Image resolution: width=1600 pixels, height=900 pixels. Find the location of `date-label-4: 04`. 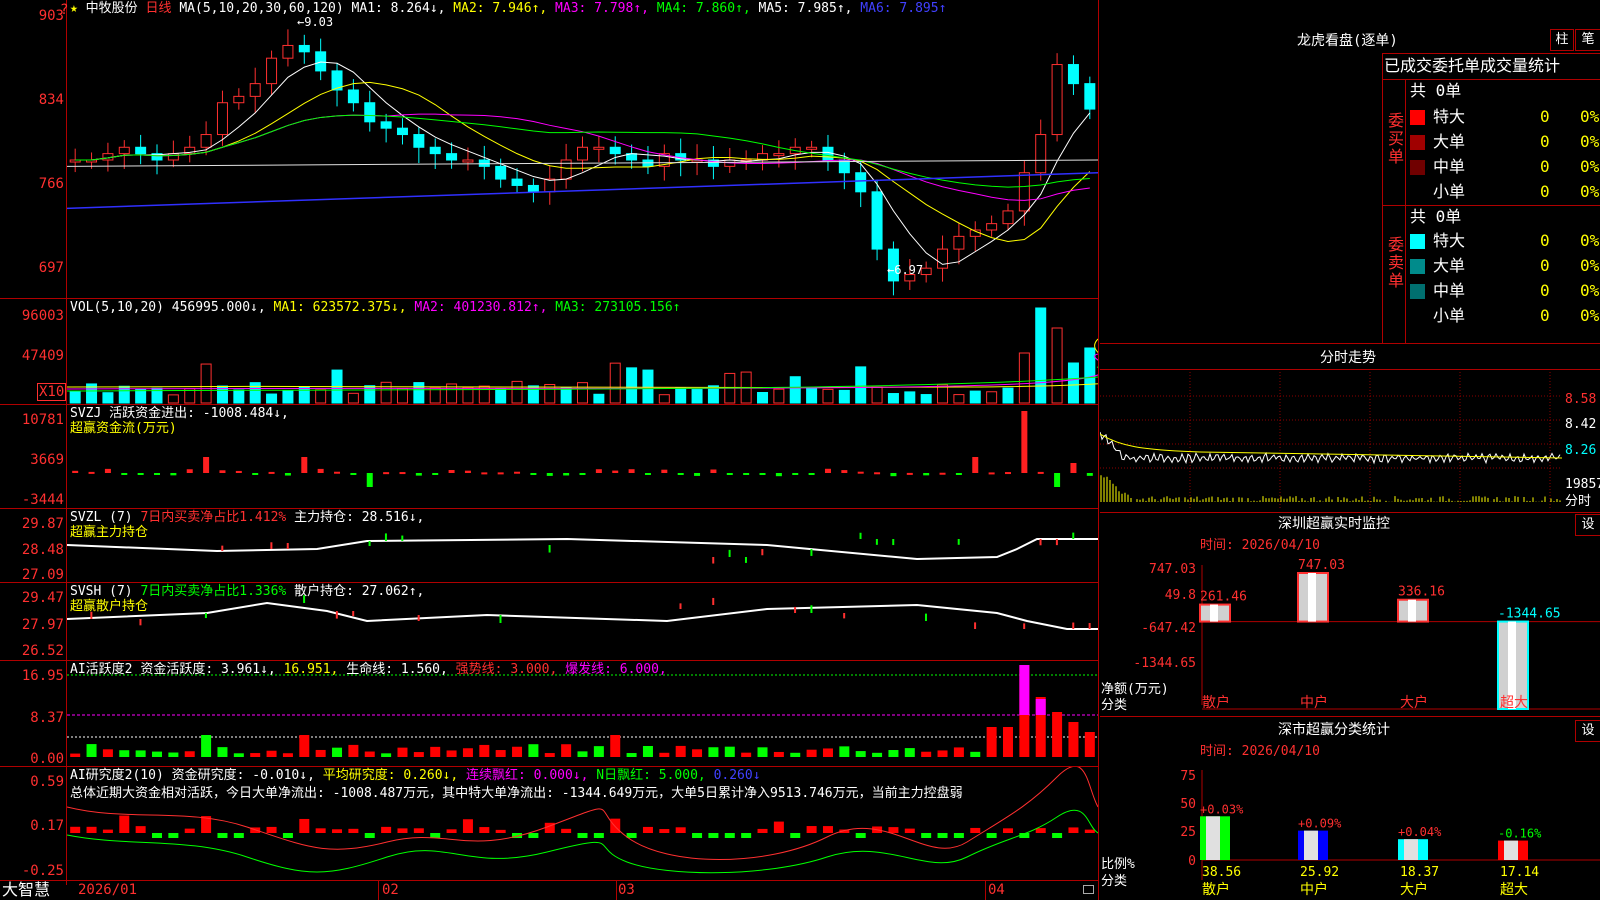

date-label-4: 04 is located at coordinates (996, 890).